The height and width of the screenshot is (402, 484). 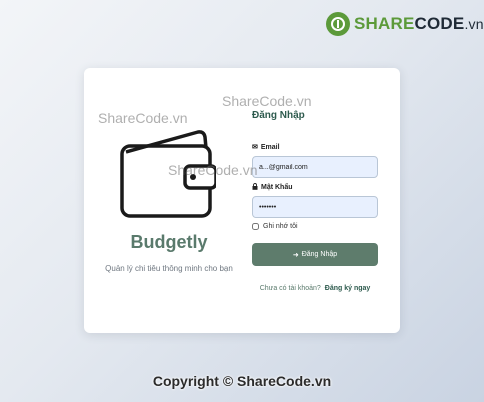 I want to click on remember-checkbox, so click(x=255, y=226).